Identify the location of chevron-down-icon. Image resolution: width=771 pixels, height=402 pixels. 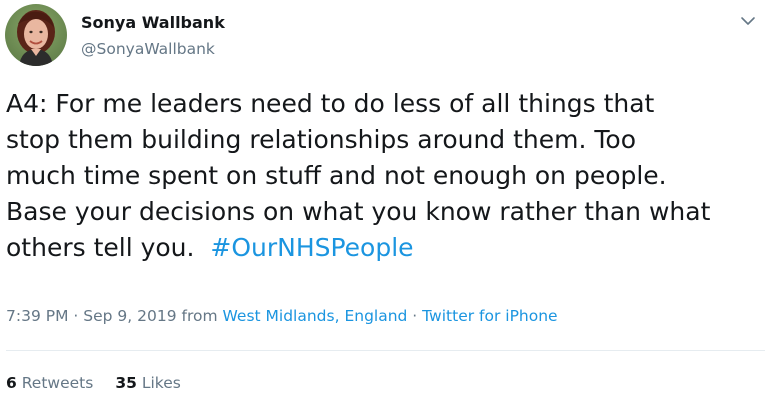
(748, 21).